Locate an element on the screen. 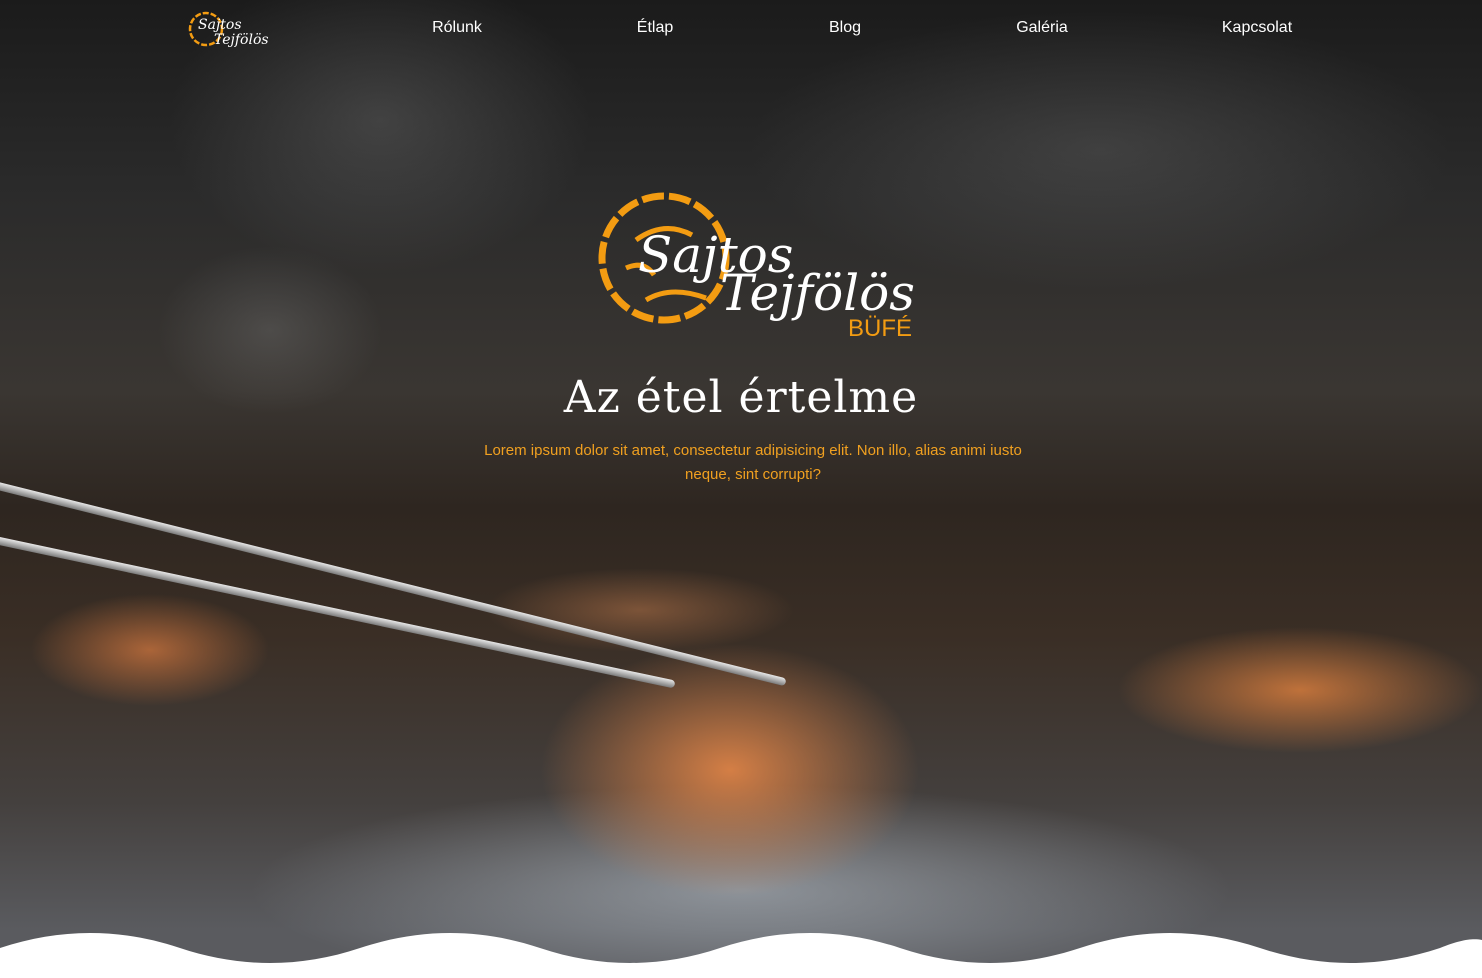  logo-subtitle: BÜFÉ is located at coordinates (880, 328).